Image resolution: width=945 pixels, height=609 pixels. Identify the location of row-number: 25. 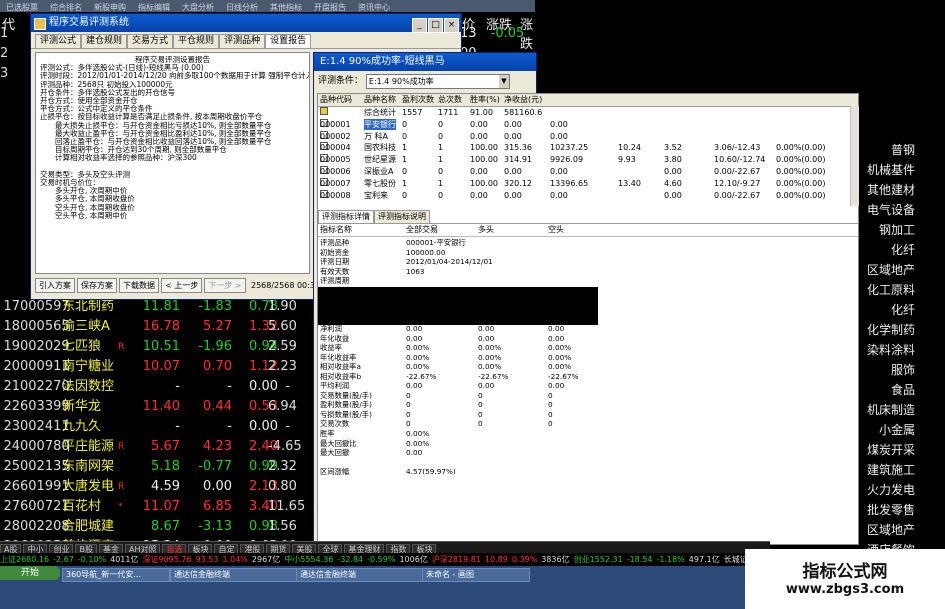
(11, 466).